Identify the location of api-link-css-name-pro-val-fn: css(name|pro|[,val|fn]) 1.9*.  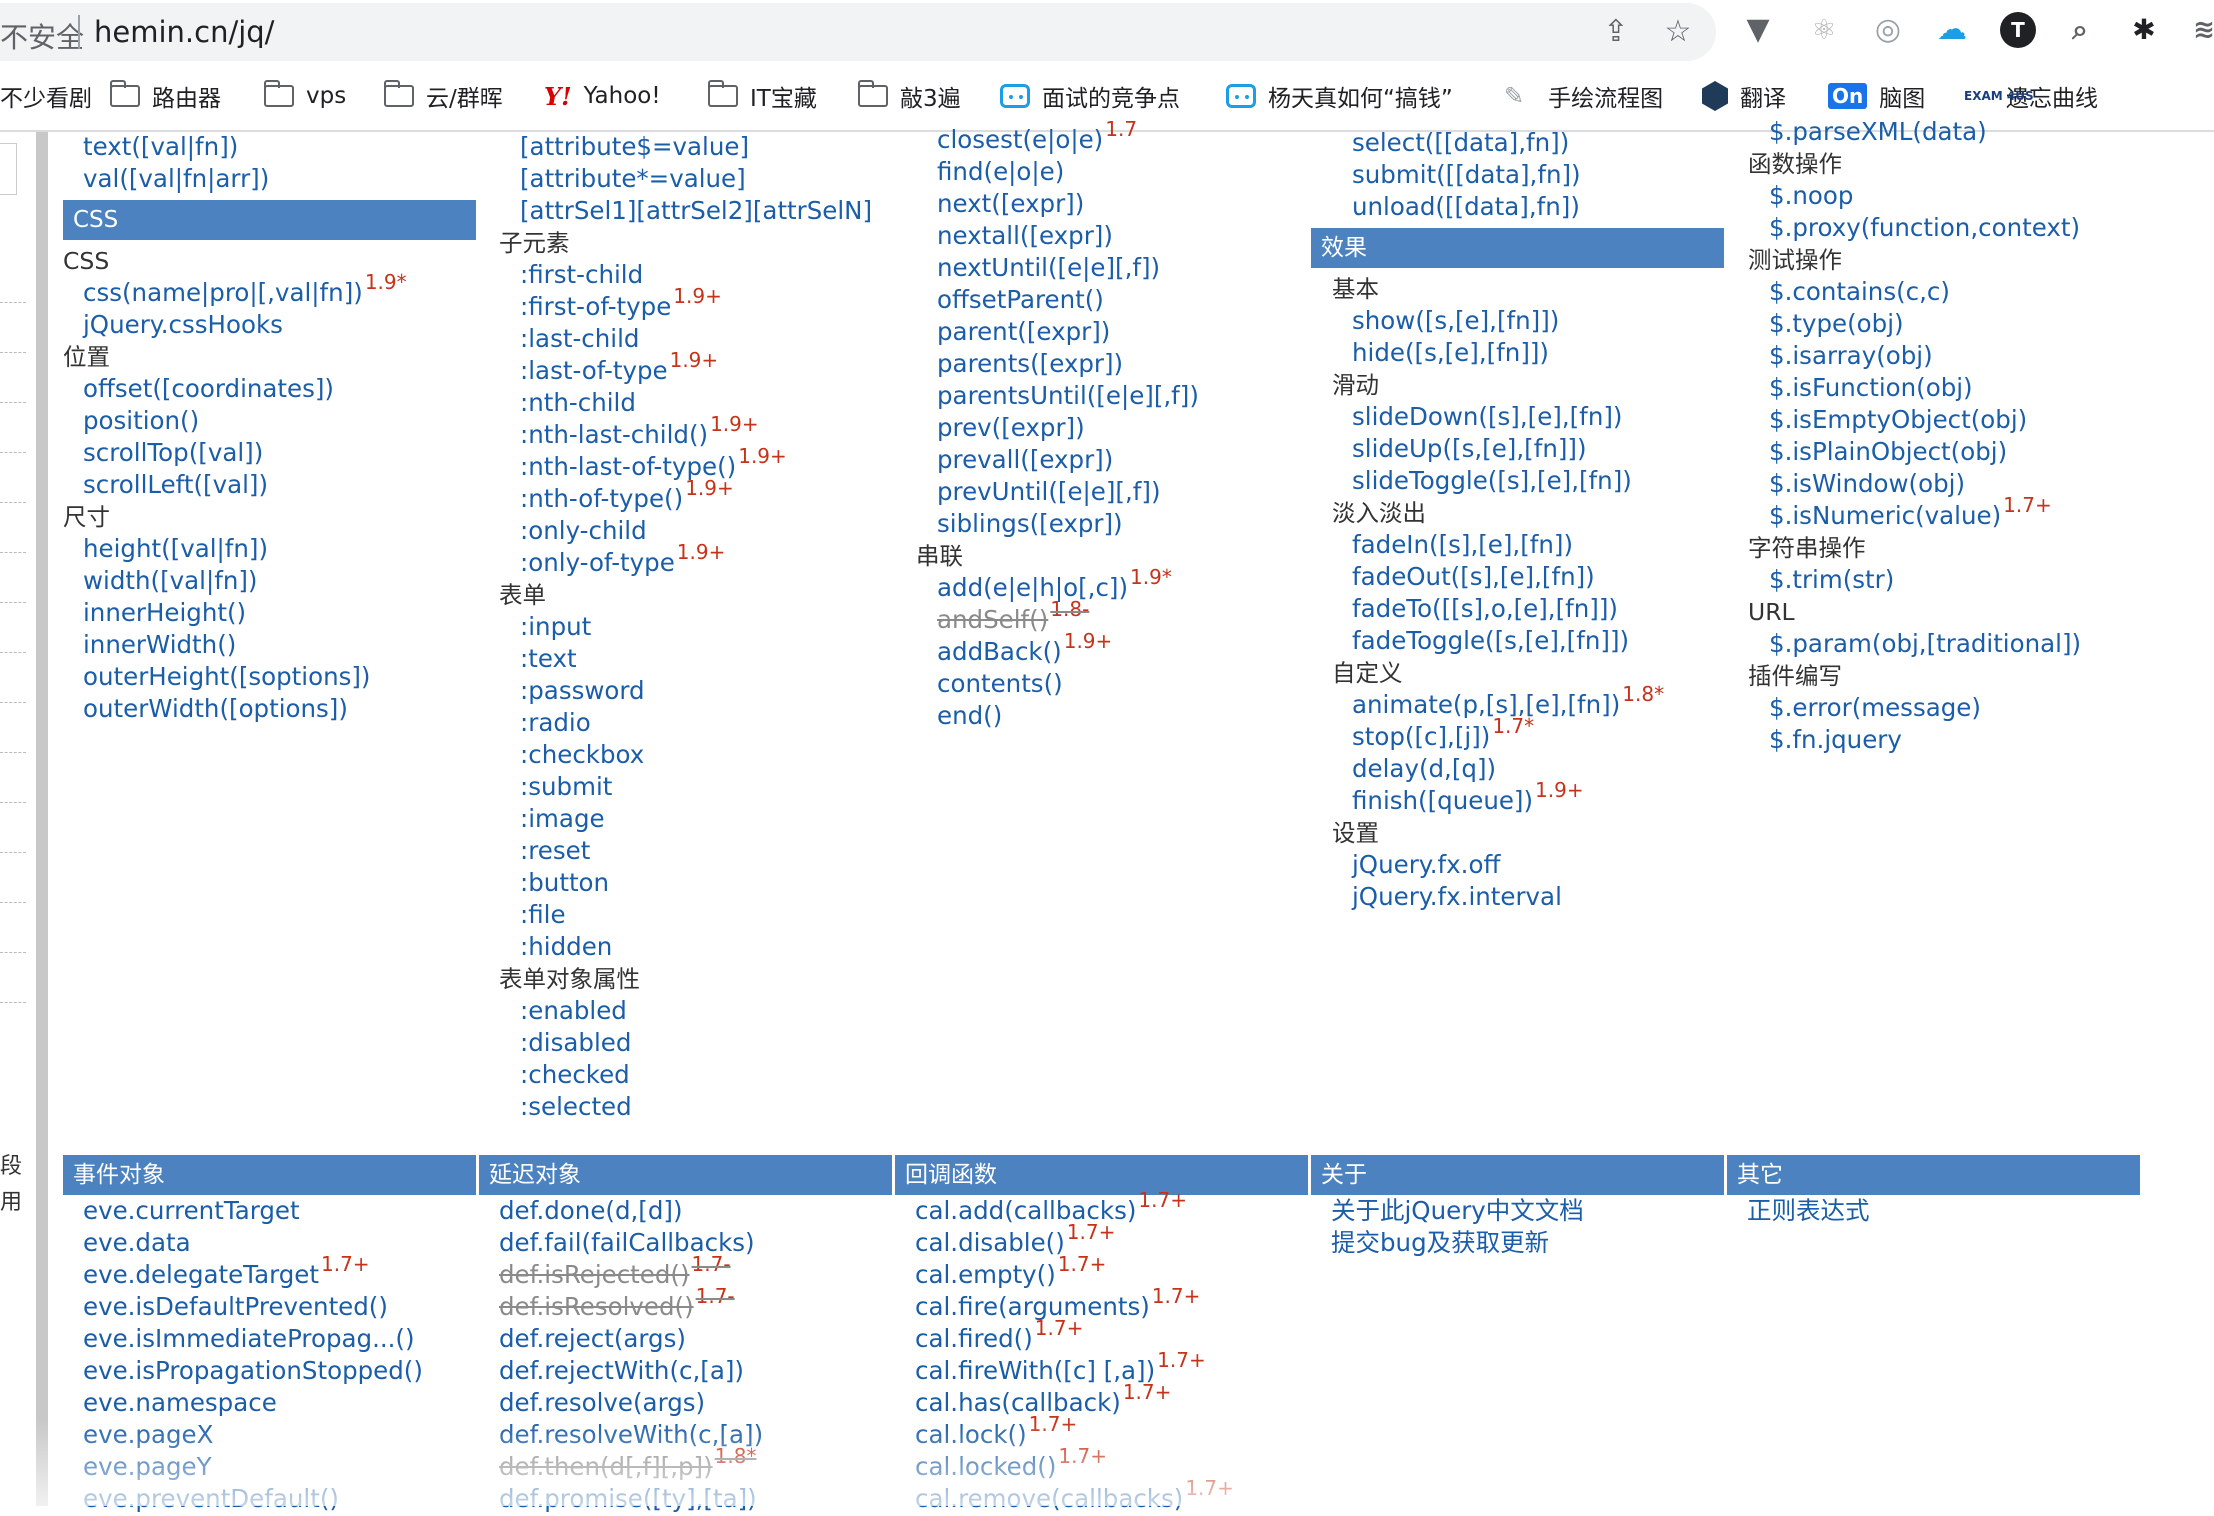
(245, 290).